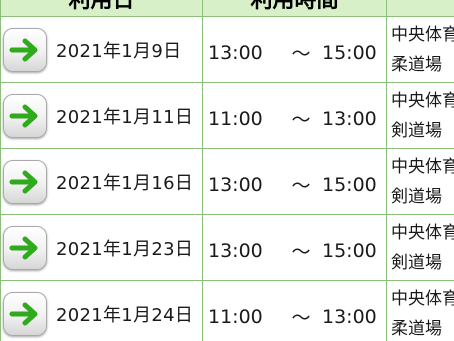 This screenshot has width=454, height=341. I want to click on table-header-row: 利用日 利用時間, so click(227, 8).